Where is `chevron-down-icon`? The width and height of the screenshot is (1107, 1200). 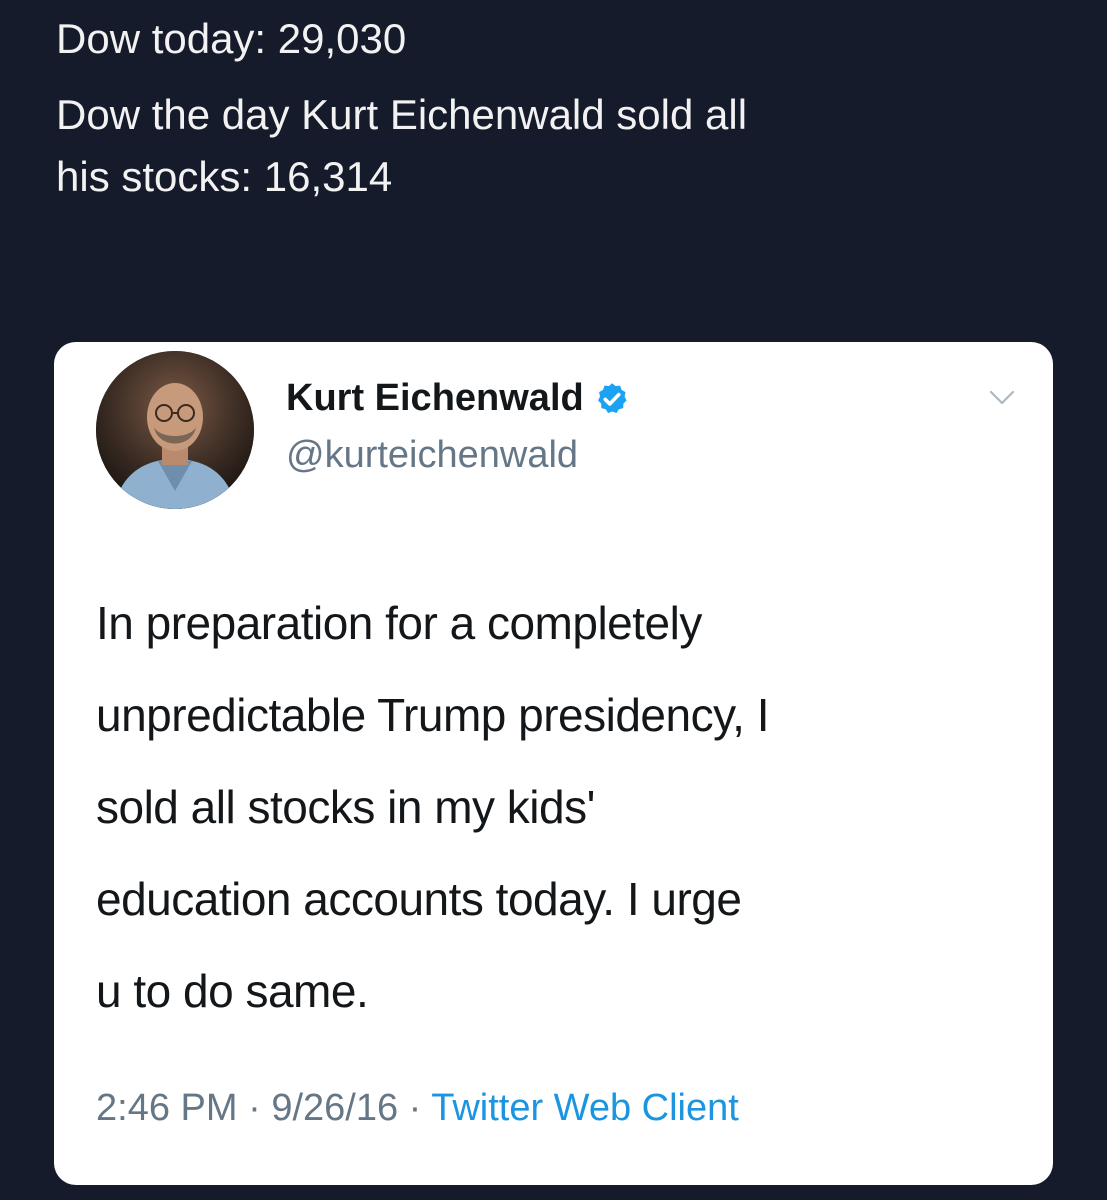 chevron-down-icon is located at coordinates (1002, 398).